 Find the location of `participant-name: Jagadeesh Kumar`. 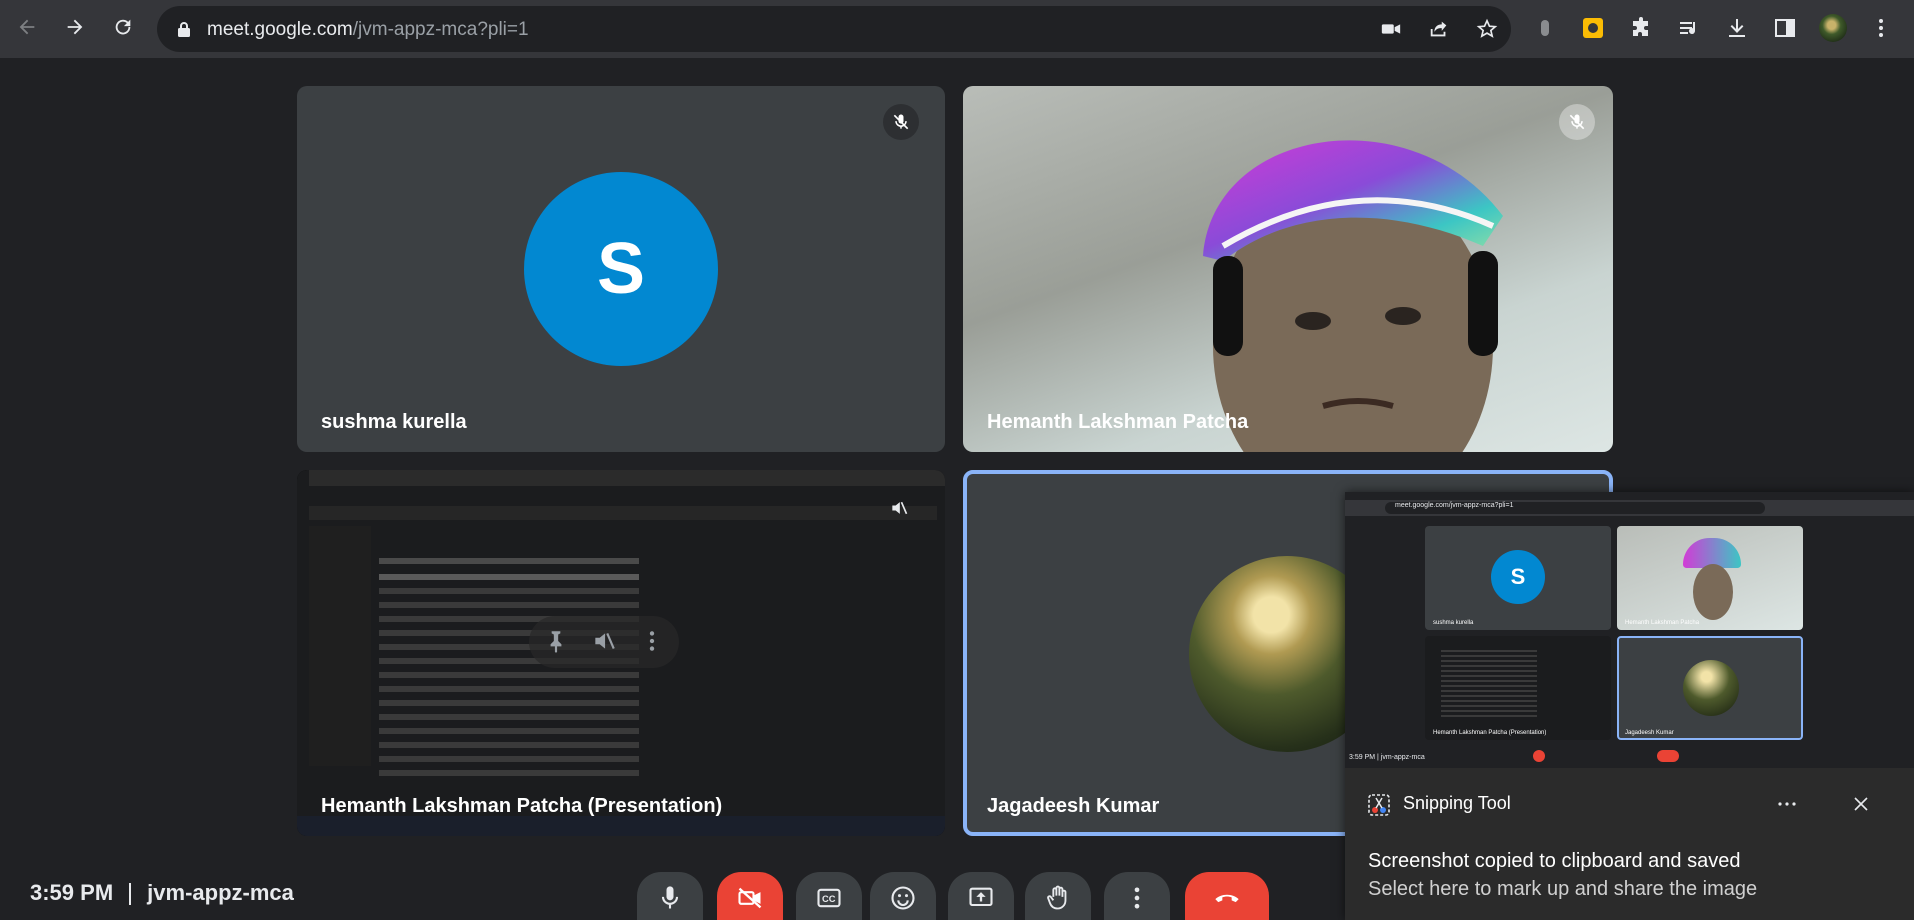

participant-name: Jagadeesh Kumar is located at coordinates (1073, 806).